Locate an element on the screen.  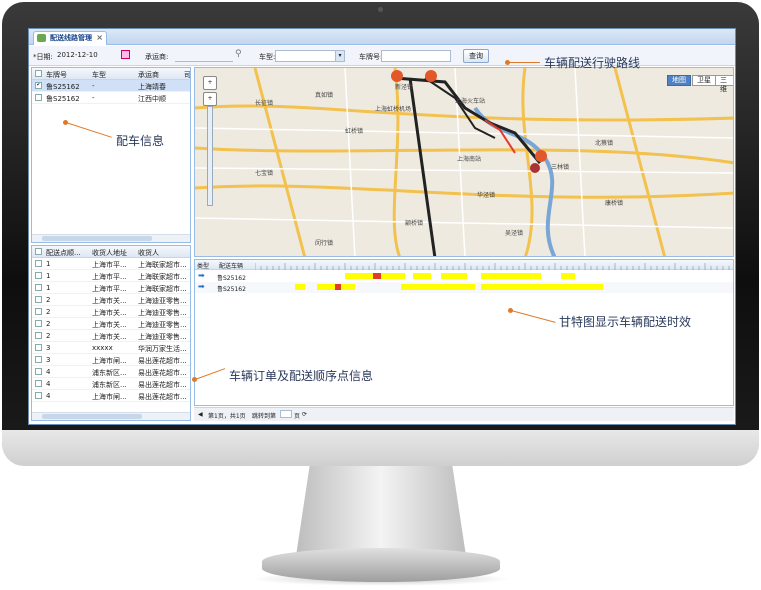
tab-label: 配送线路管理 is located at coordinates (71, 38).